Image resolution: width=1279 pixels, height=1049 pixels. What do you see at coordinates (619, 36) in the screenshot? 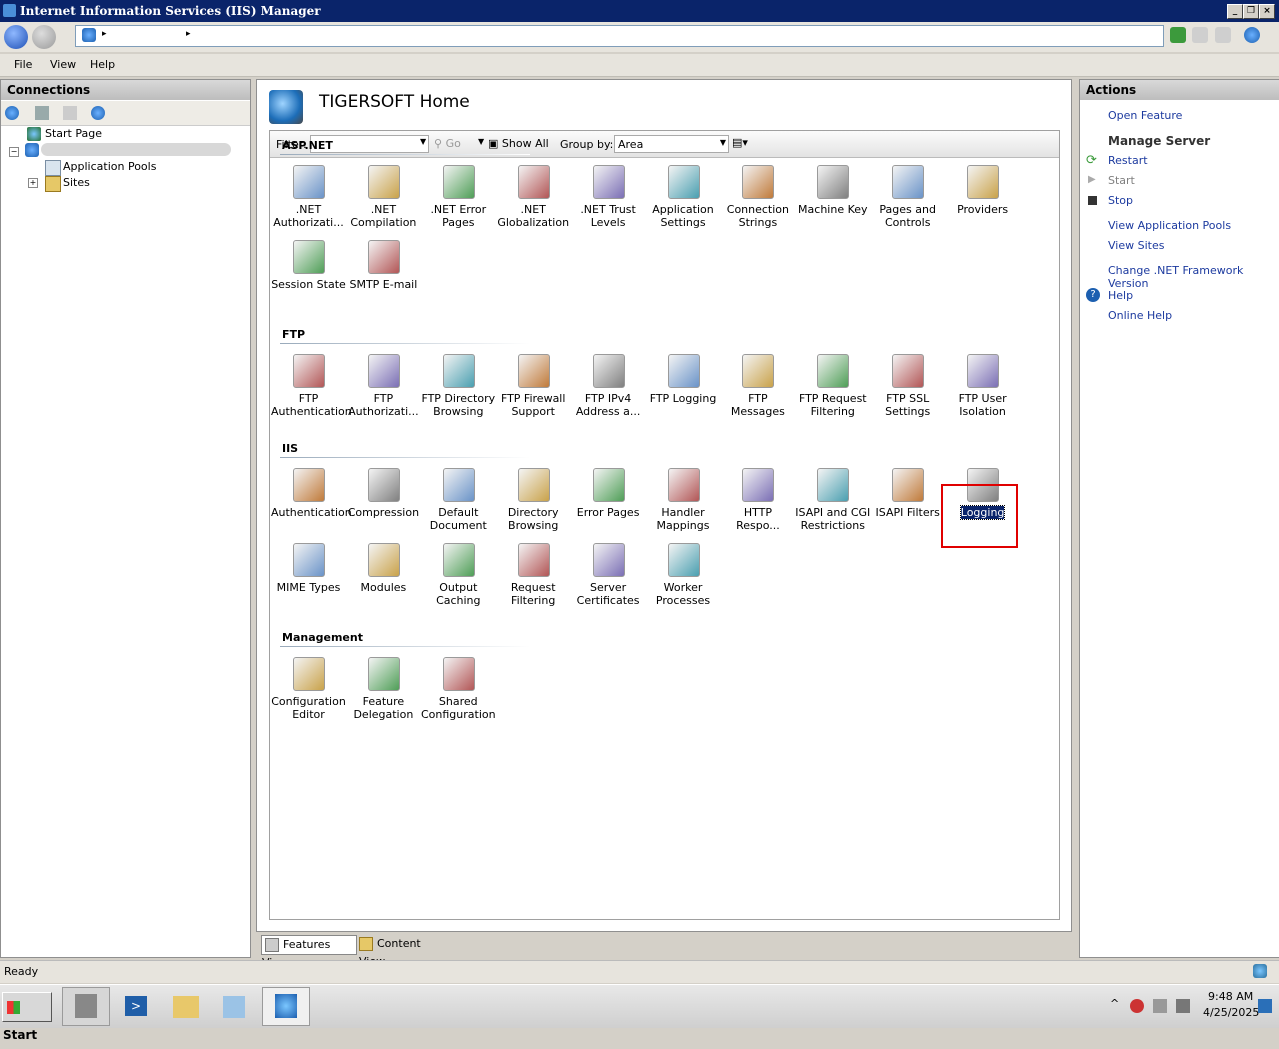
I see `address-bar: ▸ ▸` at bounding box center [619, 36].